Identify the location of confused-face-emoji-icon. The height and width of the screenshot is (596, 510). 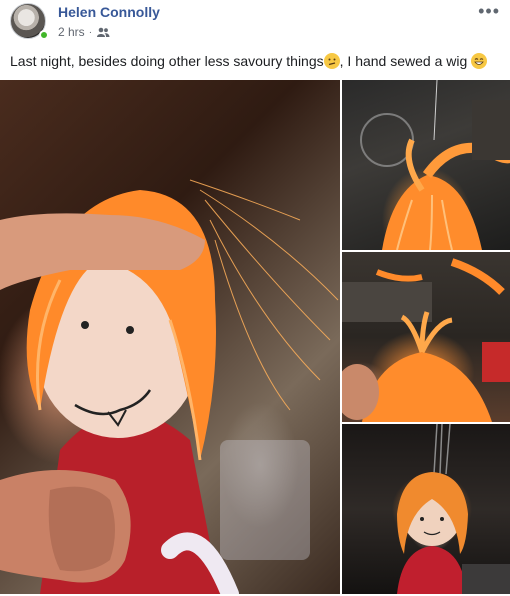
(331, 61).